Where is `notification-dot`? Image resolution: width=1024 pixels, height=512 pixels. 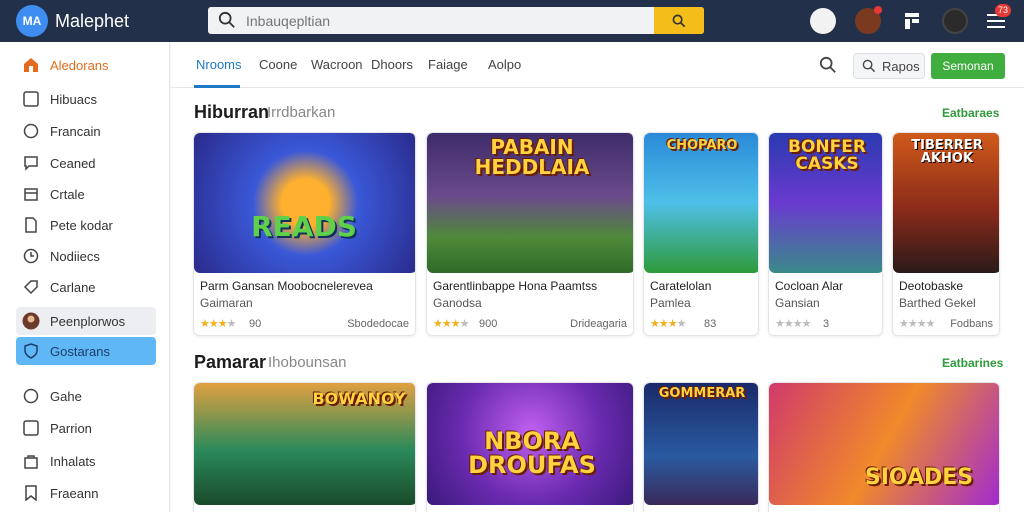
notification-dot is located at coordinates (878, 10).